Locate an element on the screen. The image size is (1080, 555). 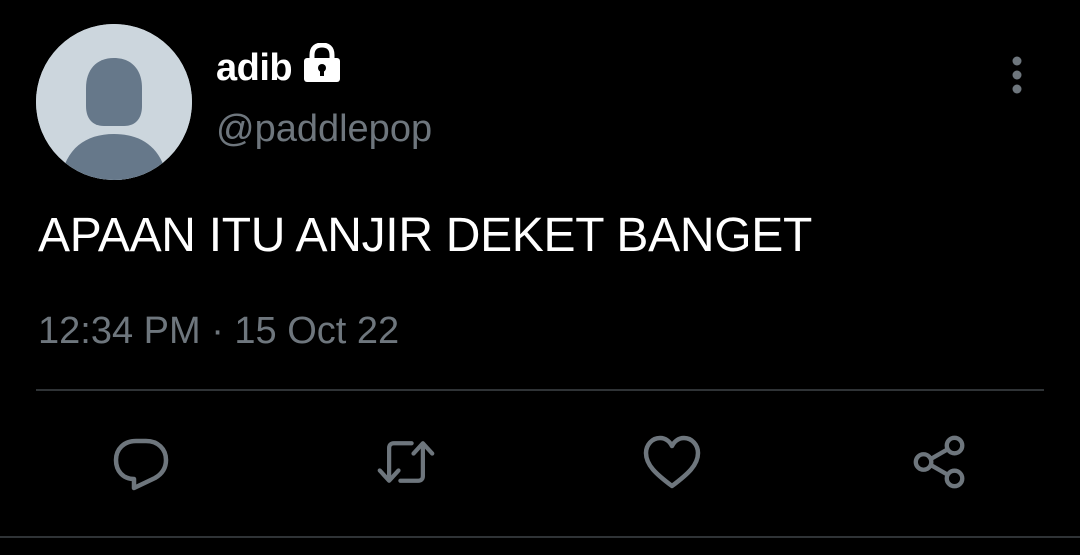
tweet-timestamp: 12:34 PM · 15 Oct 22 is located at coordinates (218, 331).